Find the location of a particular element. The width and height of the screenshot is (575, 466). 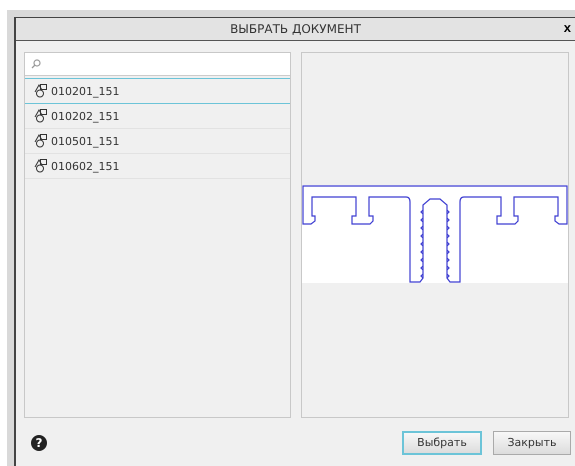

window-title: ВЫБРАТЬ ДОКУМЕНТ is located at coordinates (295, 29).